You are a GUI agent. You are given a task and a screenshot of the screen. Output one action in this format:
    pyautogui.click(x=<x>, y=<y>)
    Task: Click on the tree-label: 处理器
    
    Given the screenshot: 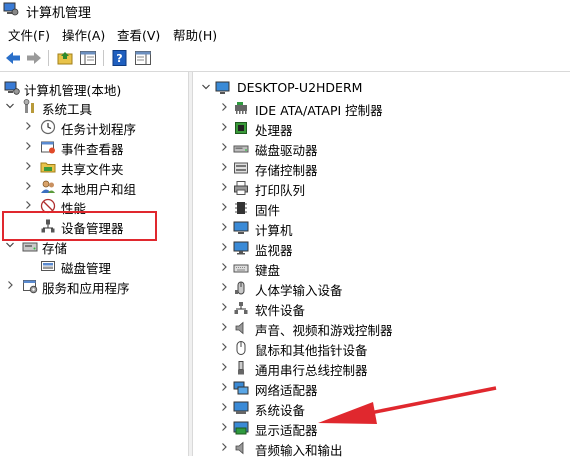 What is the action you would take?
    pyautogui.click(x=274, y=130)
    